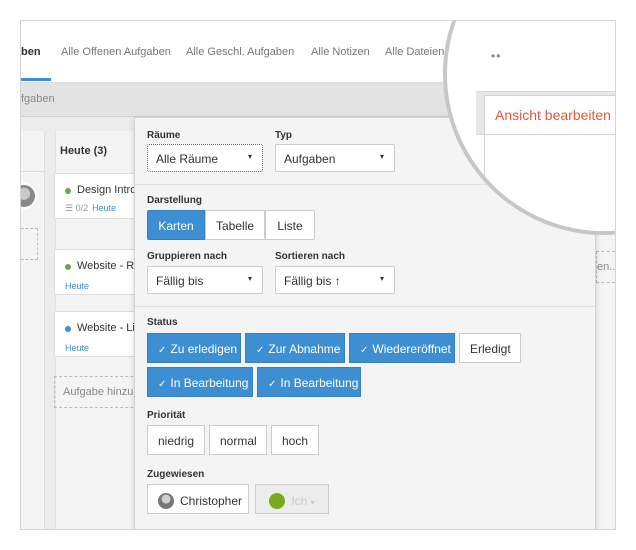  I want to click on task-meta: ☰ 0/2 Heute, so click(90, 208).